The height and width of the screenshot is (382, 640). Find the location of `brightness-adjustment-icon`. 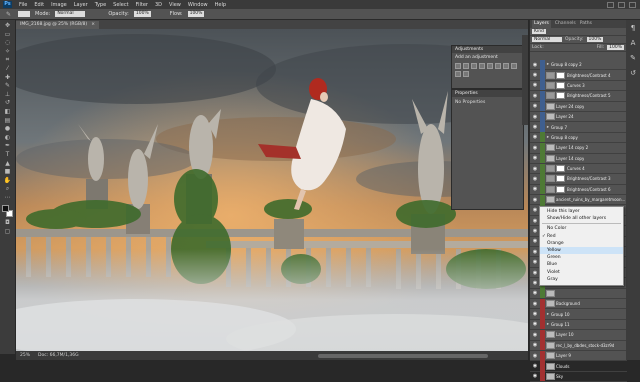

brightness-adjustment-icon is located at coordinates (458, 66).